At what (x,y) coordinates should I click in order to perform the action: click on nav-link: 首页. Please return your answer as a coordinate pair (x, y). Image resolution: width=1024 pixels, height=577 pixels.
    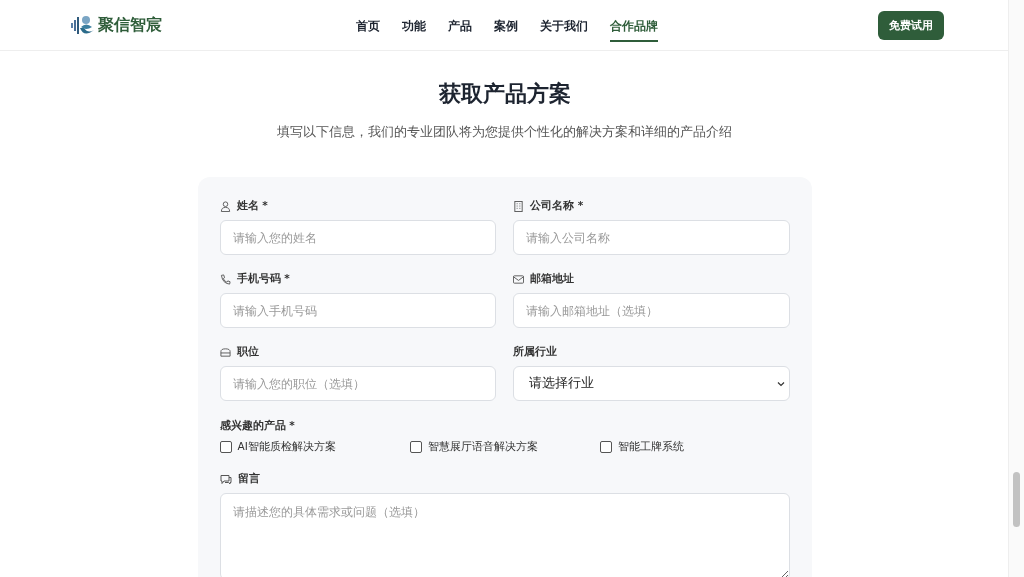
    Looking at the image, I should click on (368, 27).